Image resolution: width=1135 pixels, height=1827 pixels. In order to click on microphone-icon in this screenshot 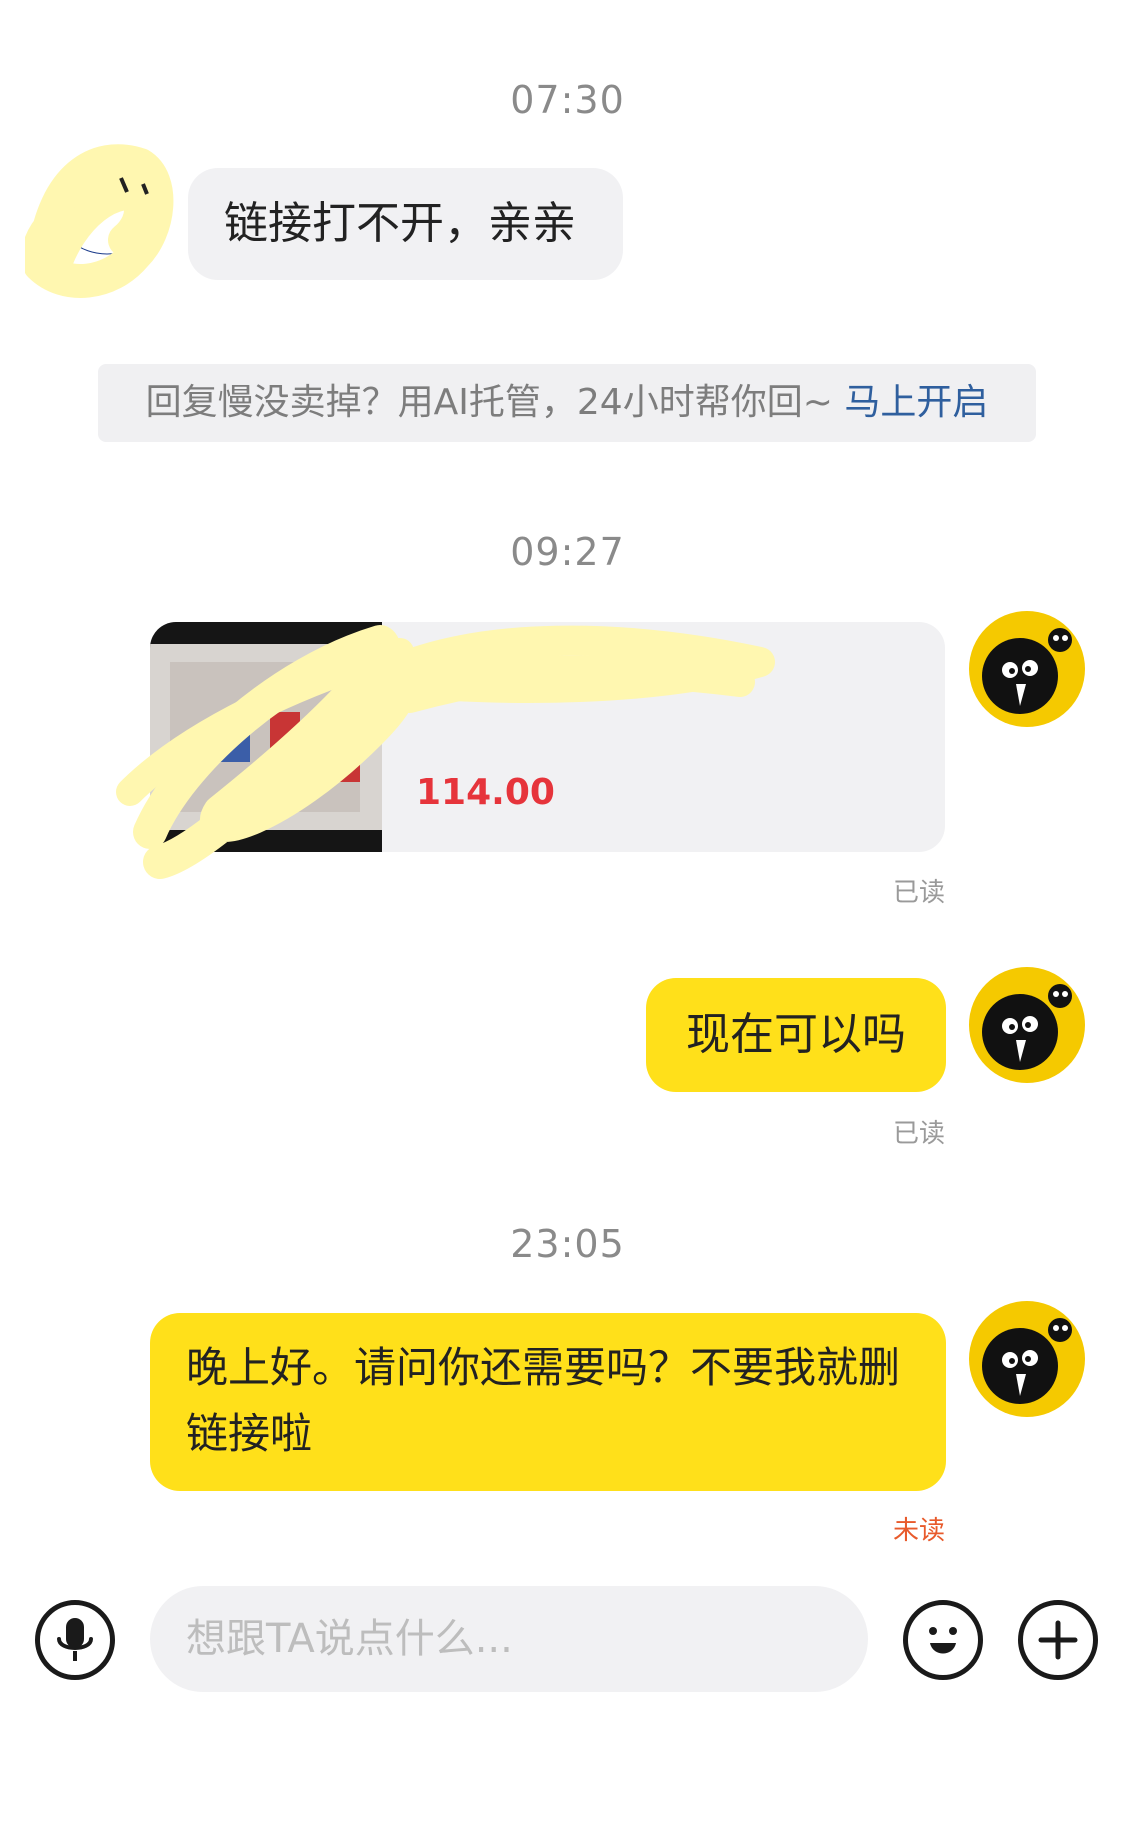, I will do `click(75, 1640)`.